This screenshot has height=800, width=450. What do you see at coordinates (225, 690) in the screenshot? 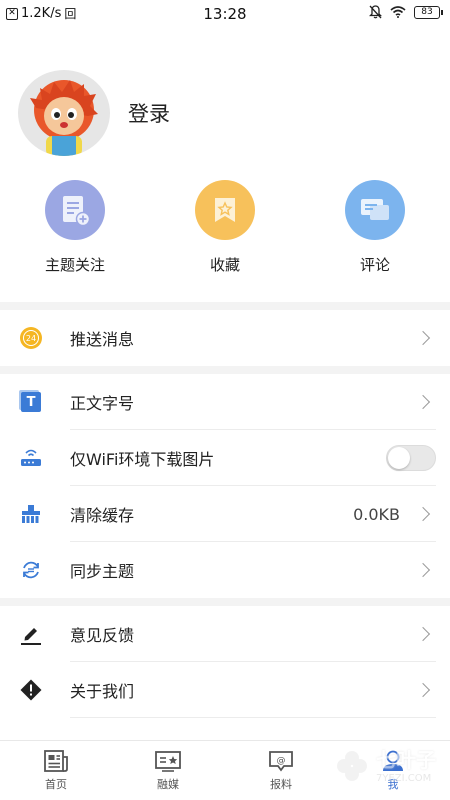
I see `row-about-us: 关于我们` at bounding box center [225, 690].